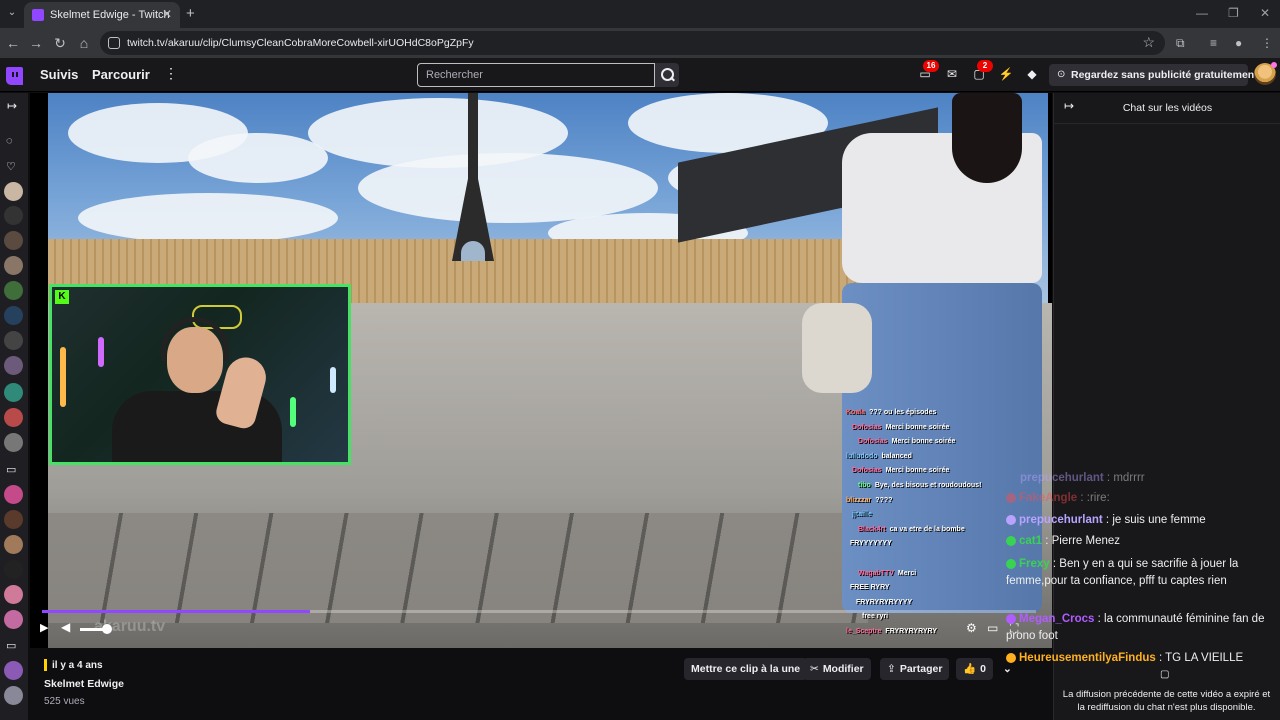  What do you see at coordinates (1006, 74) in the screenshot?
I see `prime-gaming-icon: ⚡` at bounding box center [1006, 74].